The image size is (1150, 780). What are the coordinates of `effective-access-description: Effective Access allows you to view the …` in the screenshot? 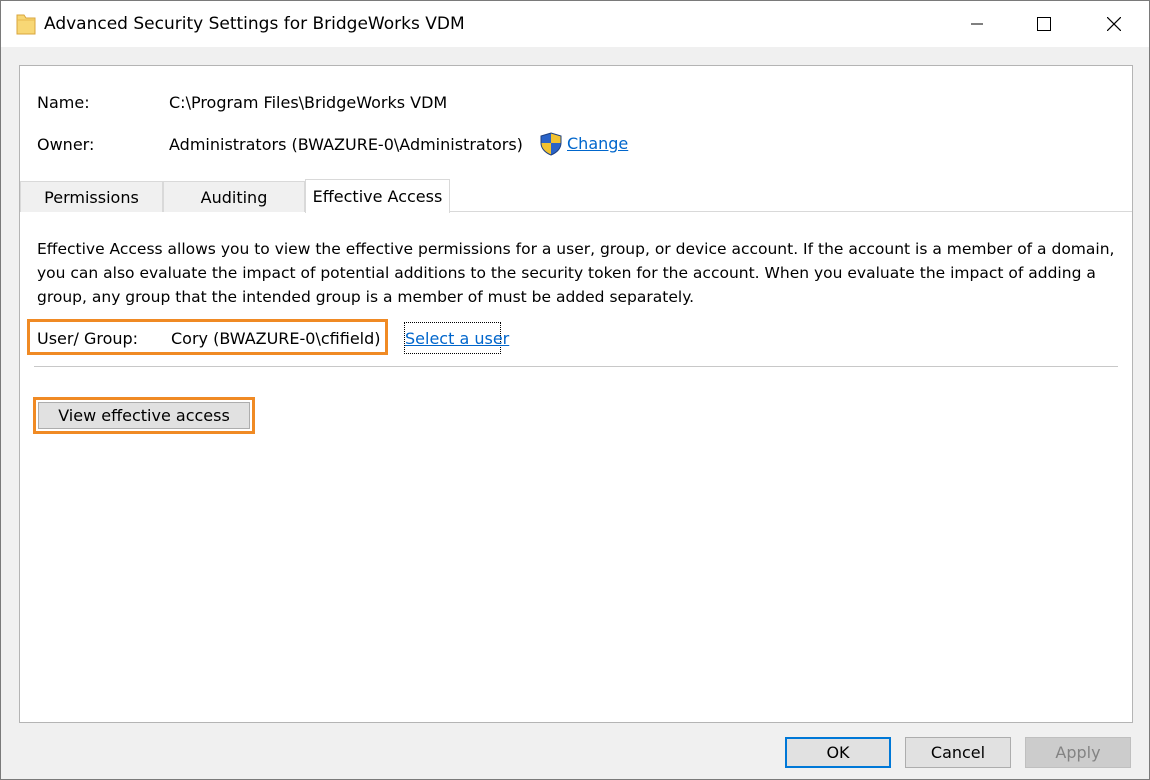 It's located at (576, 273).